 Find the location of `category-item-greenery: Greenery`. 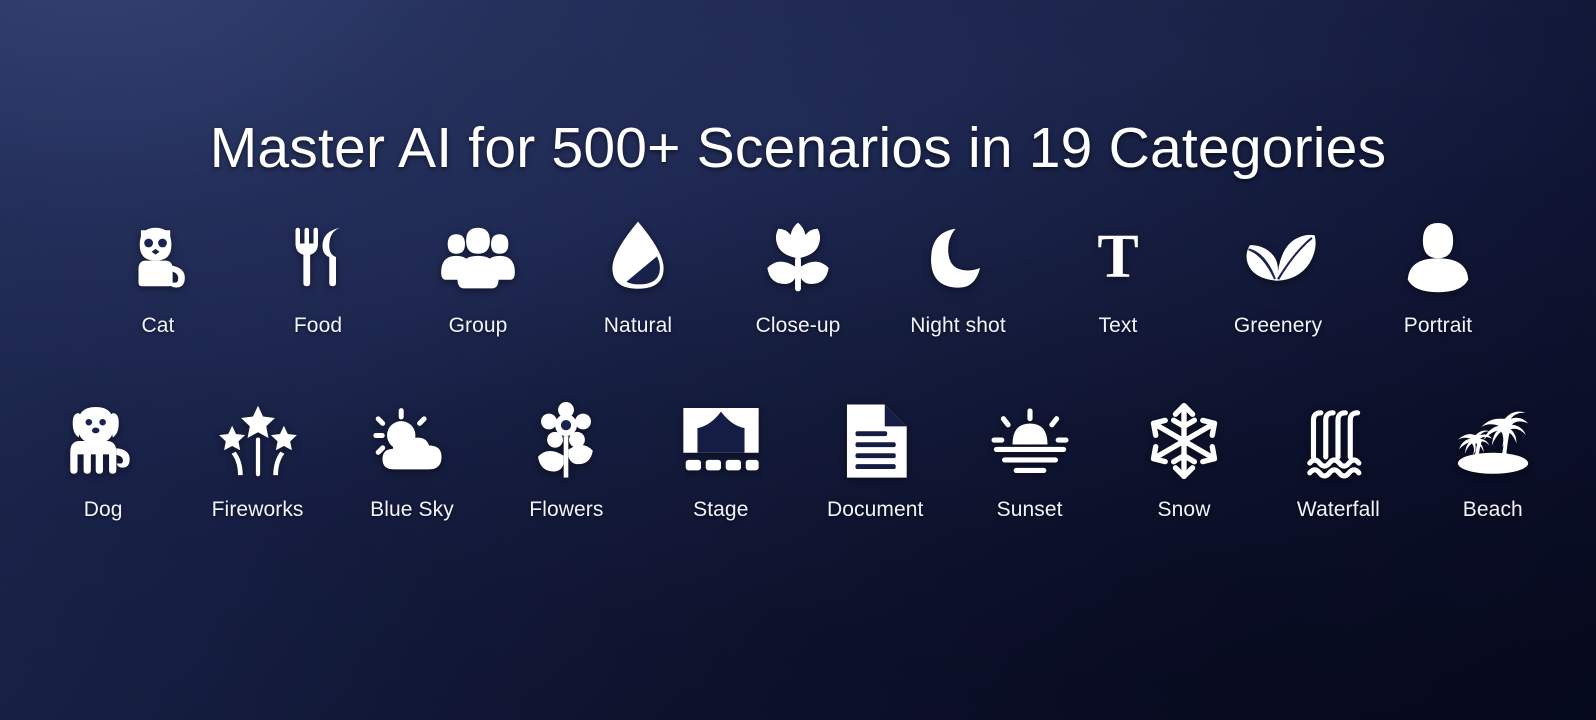

category-item-greenery: Greenery is located at coordinates (1278, 276).